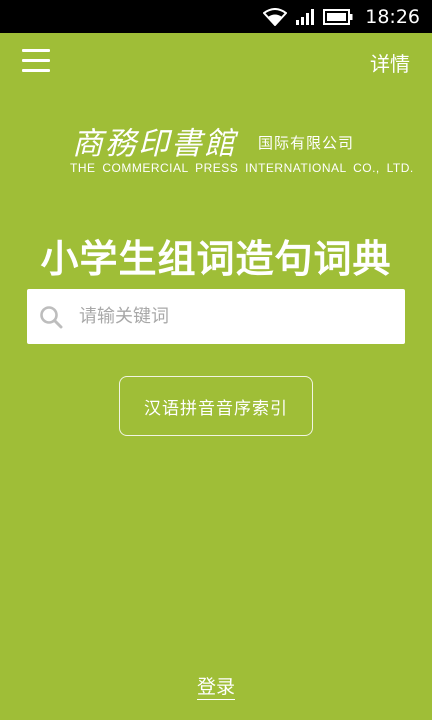 Image resolution: width=432 pixels, height=720 pixels. I want to click on app-bar: 详情, so click(216, 62).